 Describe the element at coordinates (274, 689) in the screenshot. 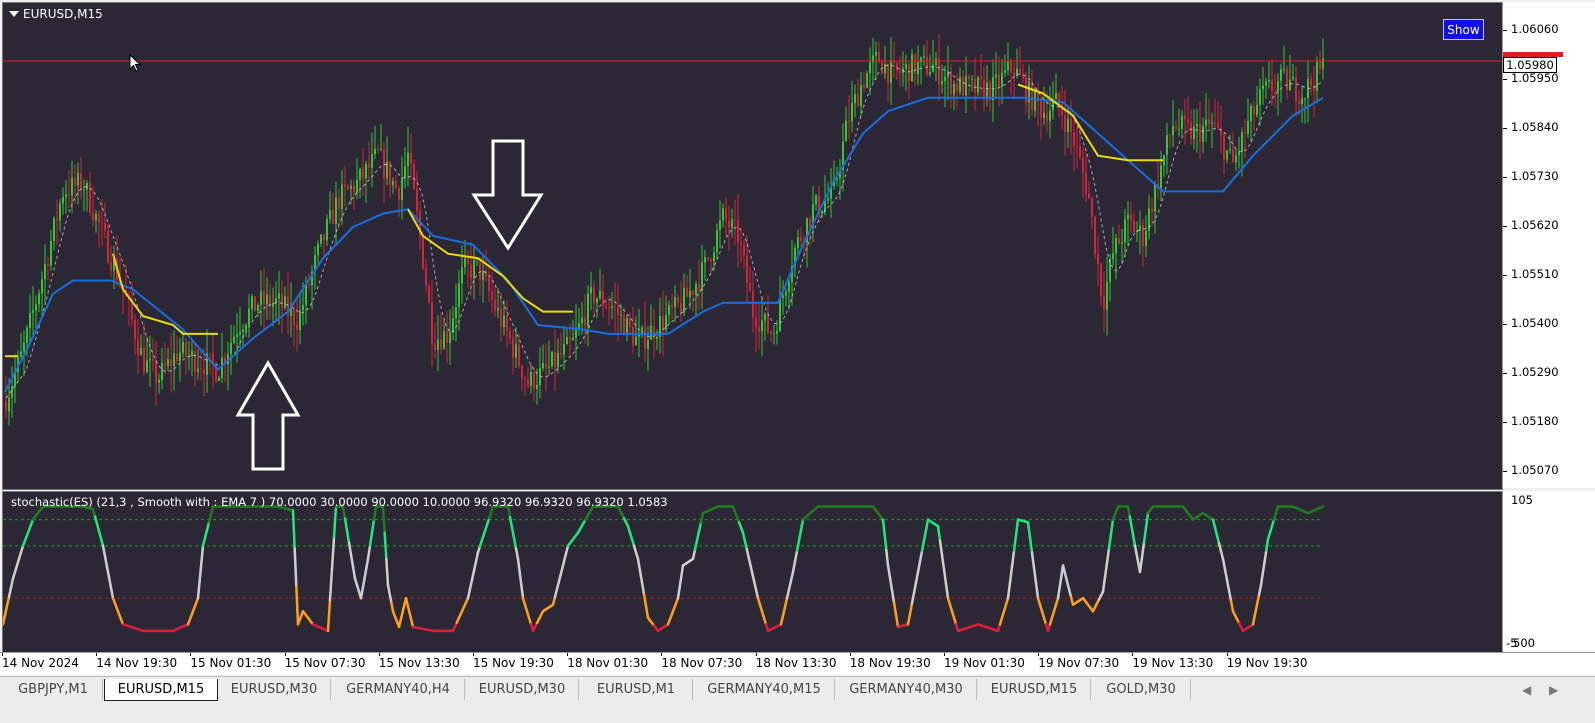

I see `tab-eurusd-m30-2: EURUSD,M30` at that location.